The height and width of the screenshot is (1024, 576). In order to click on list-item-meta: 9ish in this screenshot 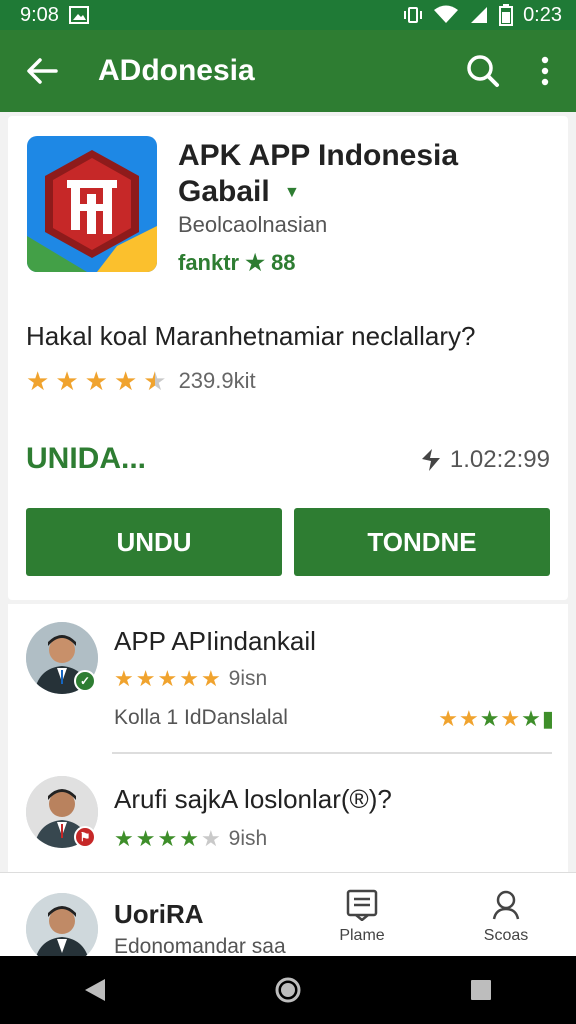, I will do `click(248, 838)`.